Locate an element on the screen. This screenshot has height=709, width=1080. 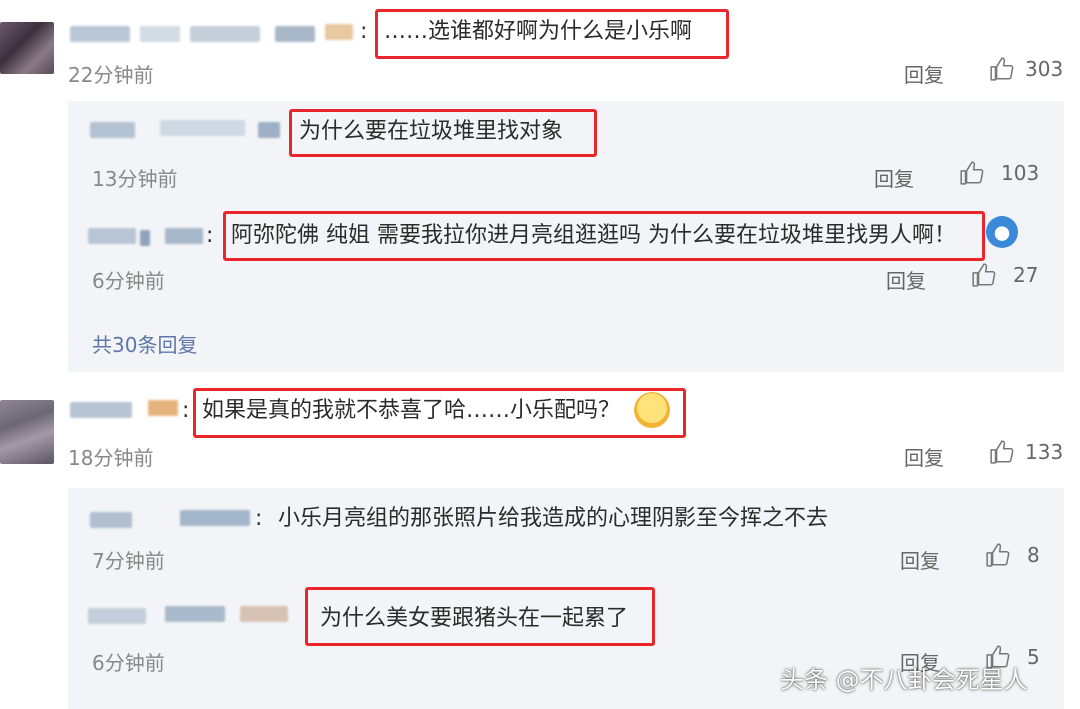
like-button: 303 is located at coordinates (1026, 69).